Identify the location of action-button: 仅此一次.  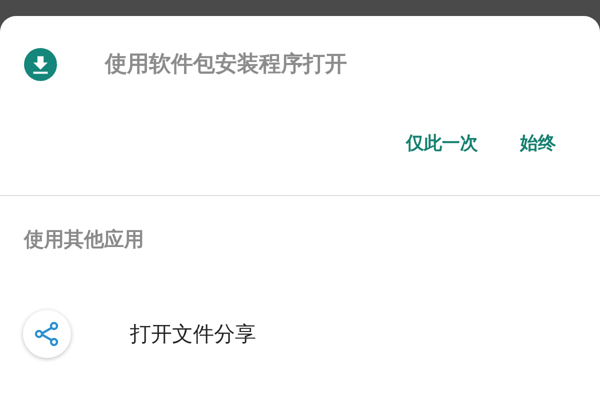
(442, 143).